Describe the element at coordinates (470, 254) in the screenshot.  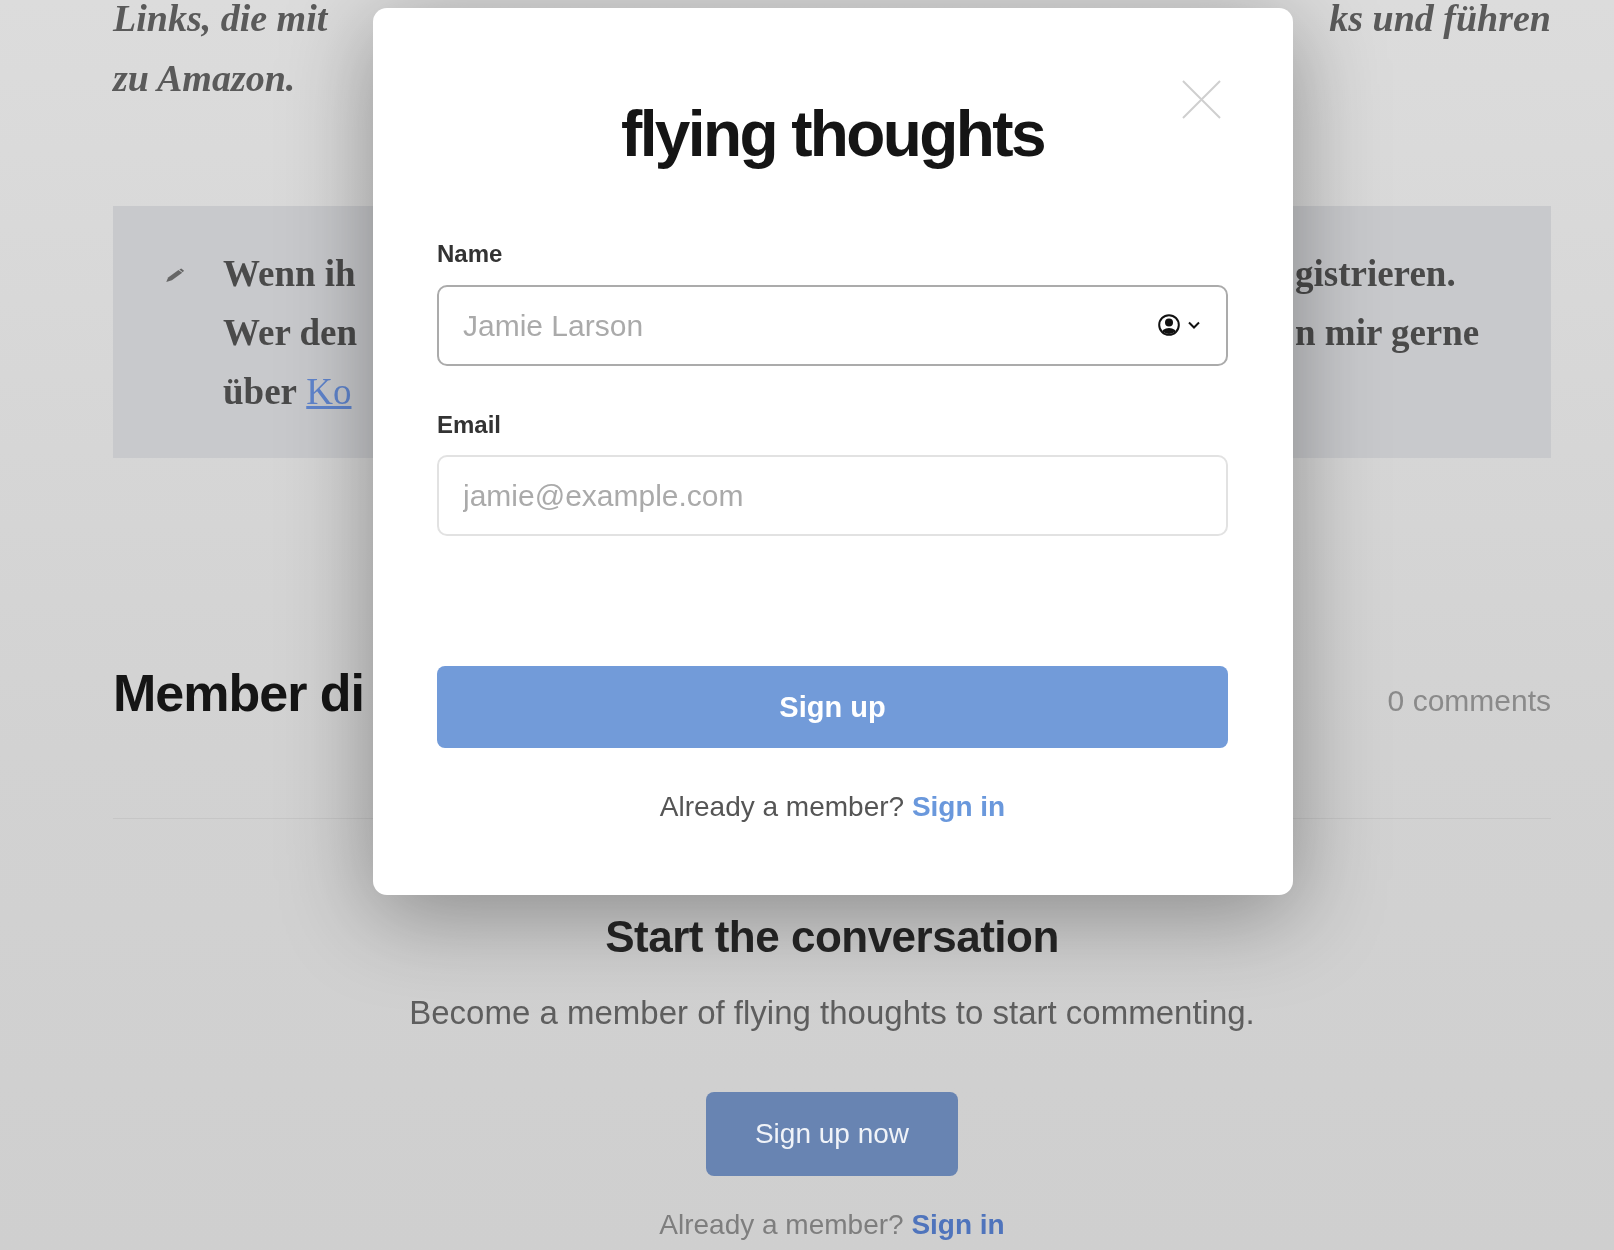
I see `field-label: Name` at that location.